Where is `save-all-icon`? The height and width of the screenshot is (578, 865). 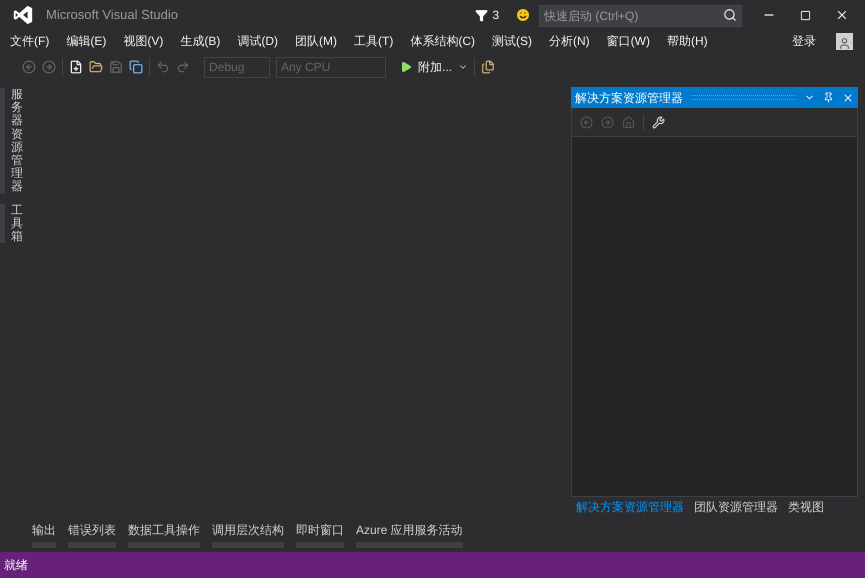
save-all-icon is located at coordinates (136, 67).